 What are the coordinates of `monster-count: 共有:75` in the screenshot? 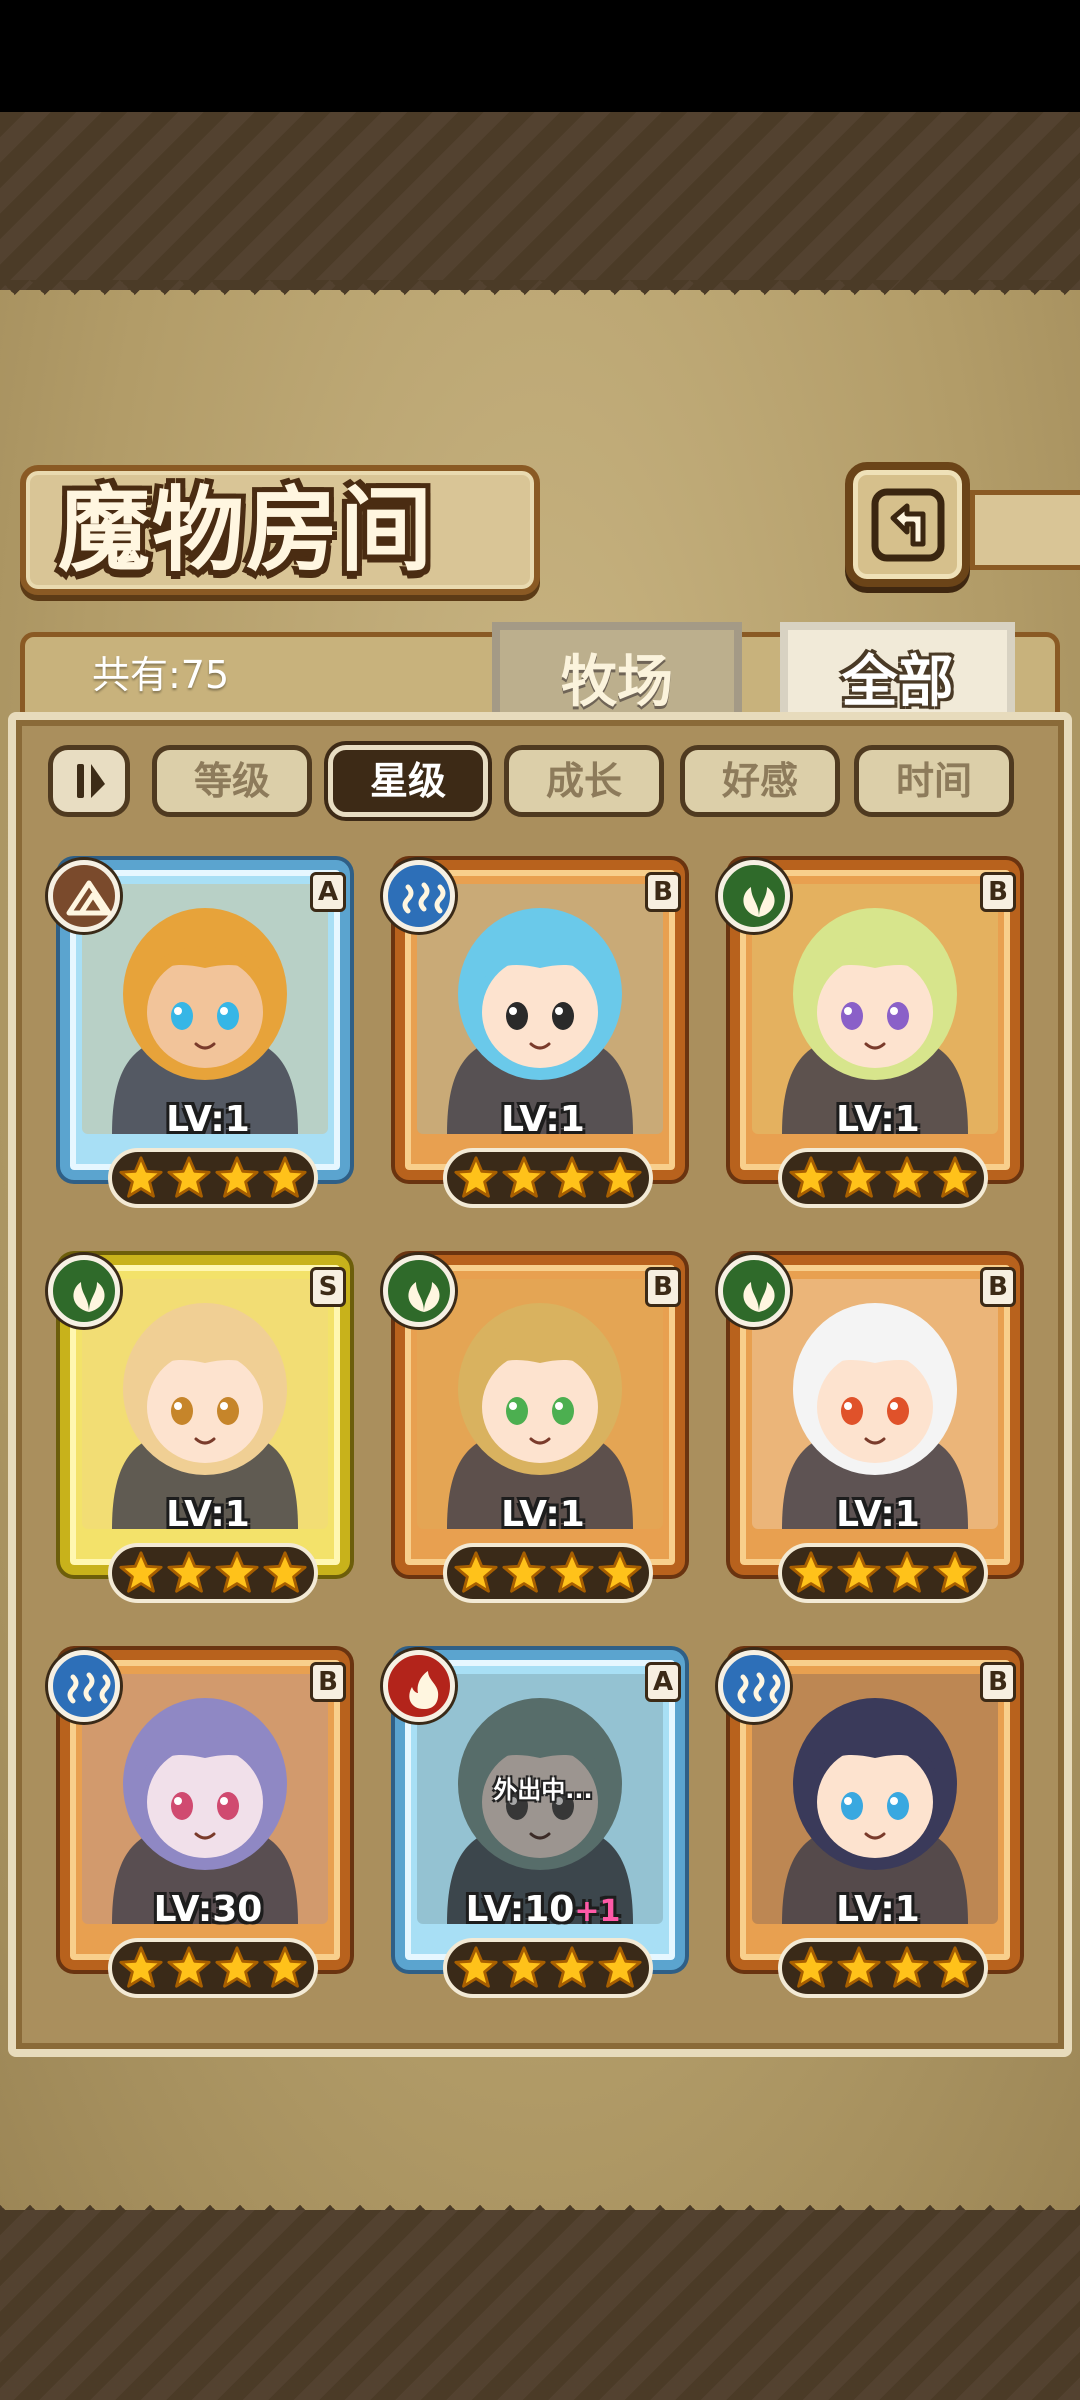 It's located at (161, 675).